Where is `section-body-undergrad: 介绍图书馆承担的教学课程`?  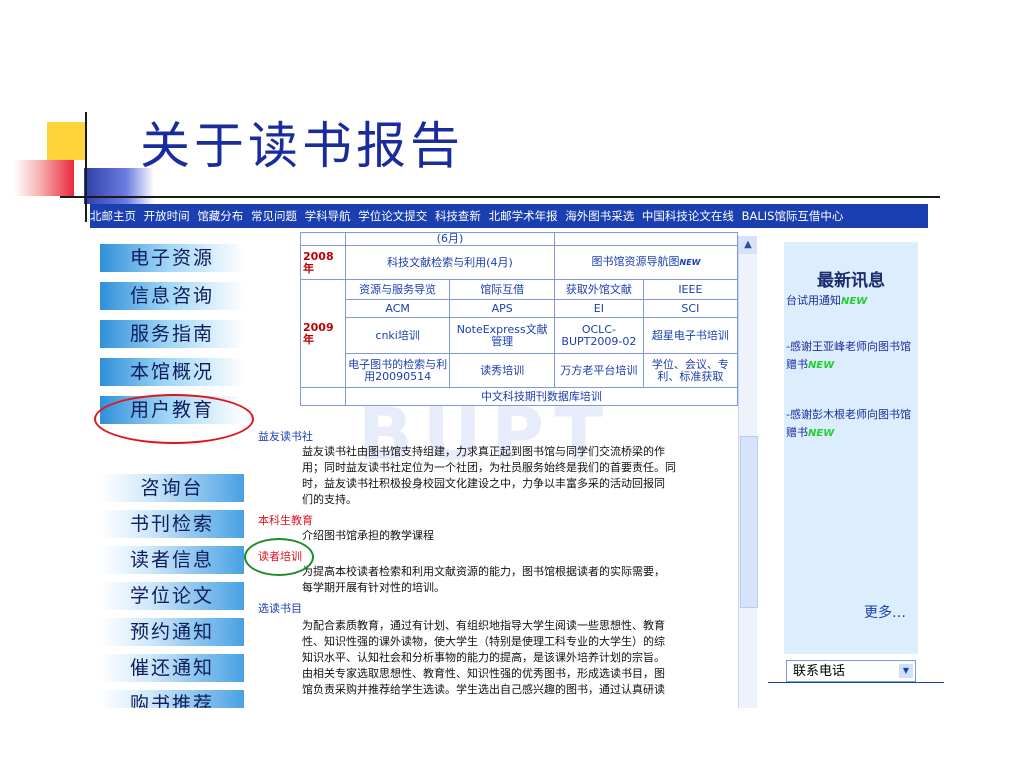
section-body-undergrad: 介绍图书馆承担的教学课程 is located at coordinates (368, 535).